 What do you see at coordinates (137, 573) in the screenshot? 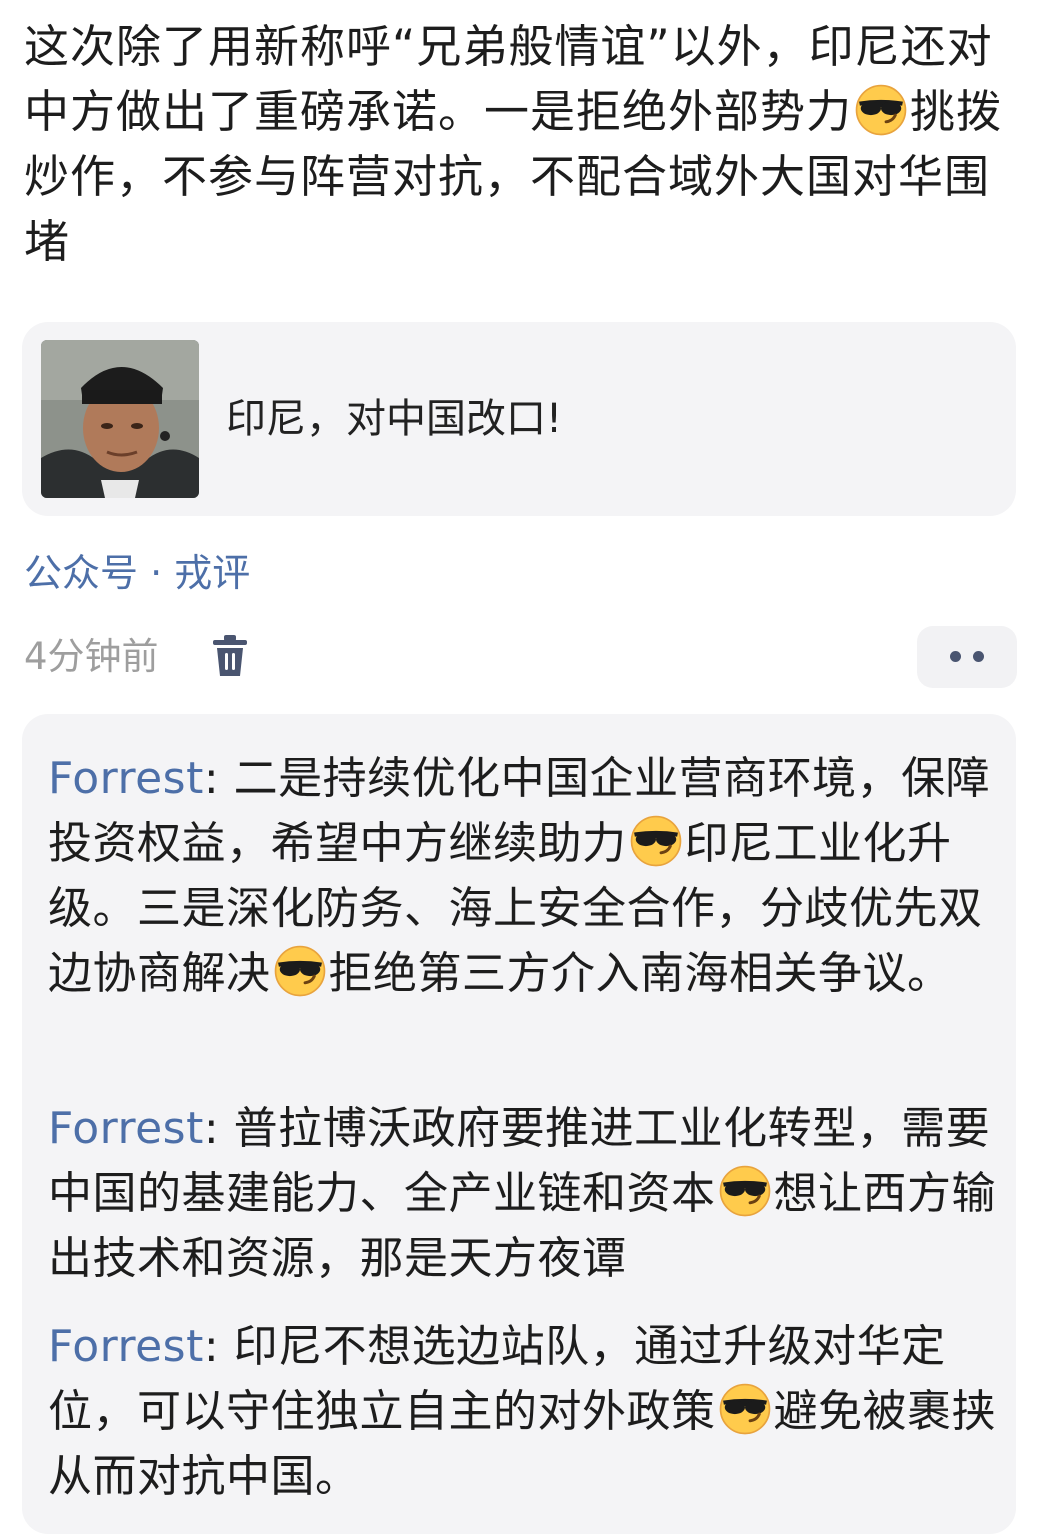
I see `source-link: 公众号 · 戎评` at bounding box center [137, 573].